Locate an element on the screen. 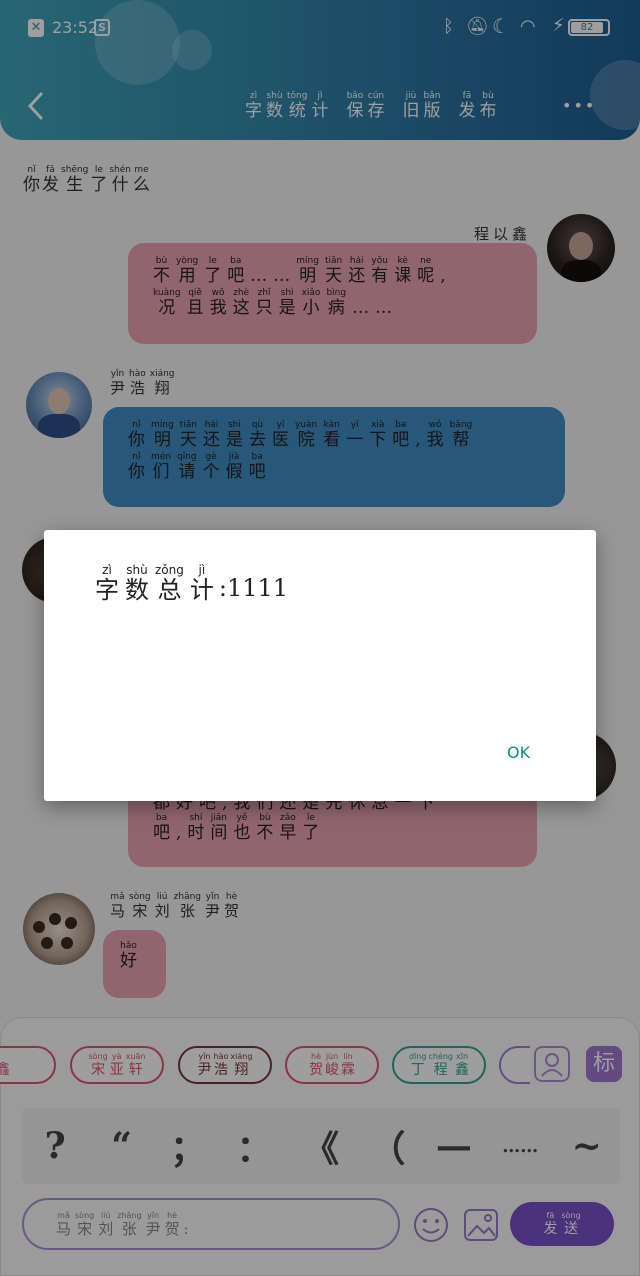  word-count-value: :1111 is located at coordinates (253, 588).